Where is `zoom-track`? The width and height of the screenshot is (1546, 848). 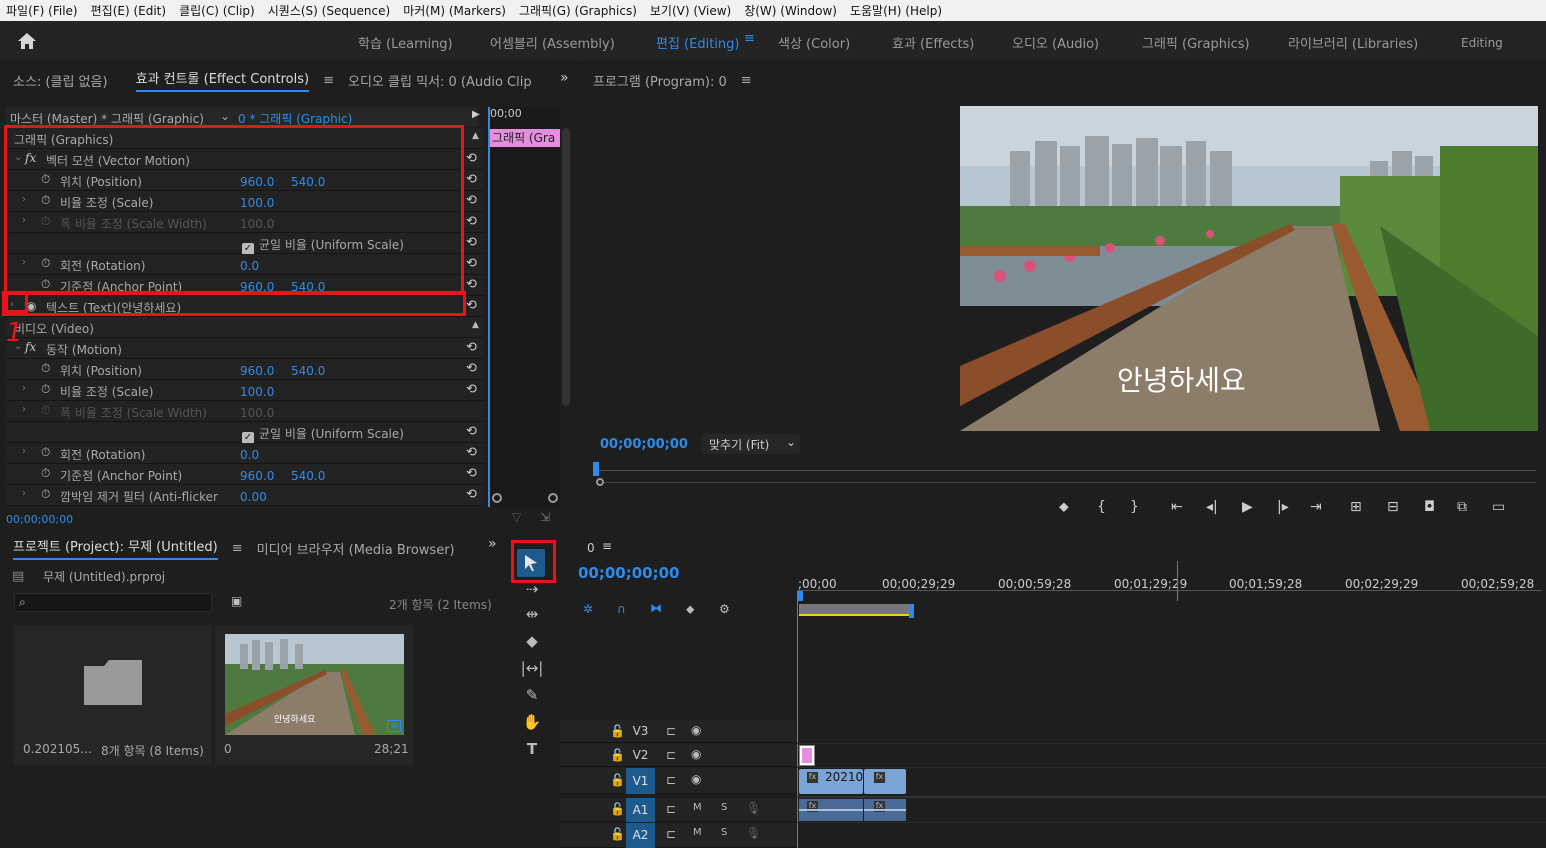 zoom-track is located at coordinates (1070, 482).